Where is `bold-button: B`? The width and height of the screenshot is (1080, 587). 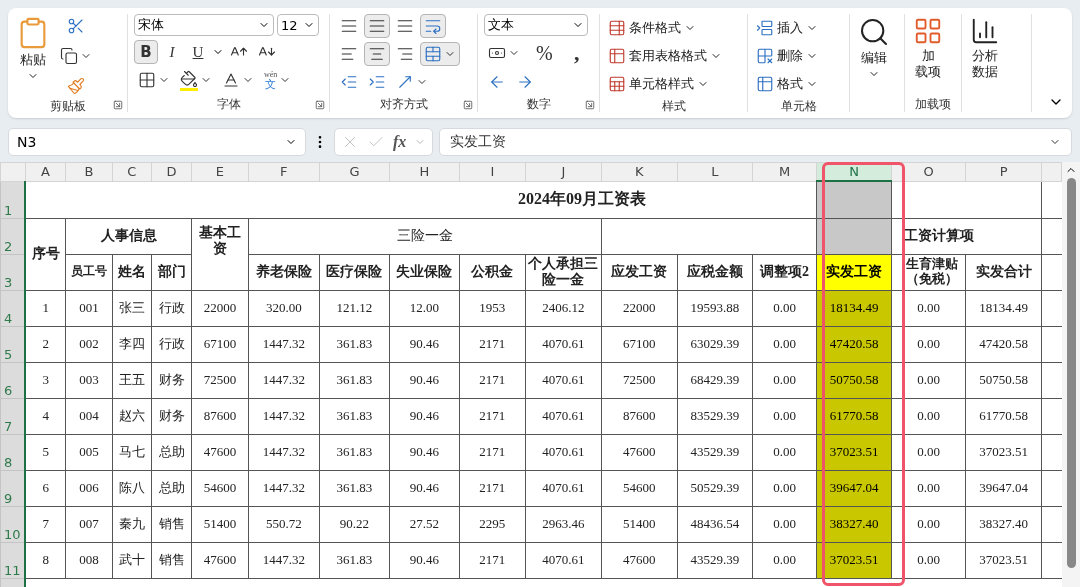
bold-button: B is located at coordinates (146, 52).